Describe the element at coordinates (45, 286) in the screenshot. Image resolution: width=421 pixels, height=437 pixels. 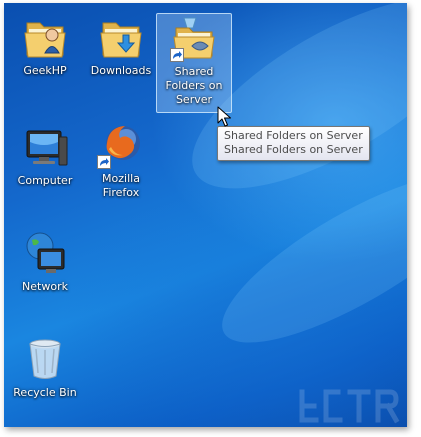
I see `icon-label: Network` at that location.